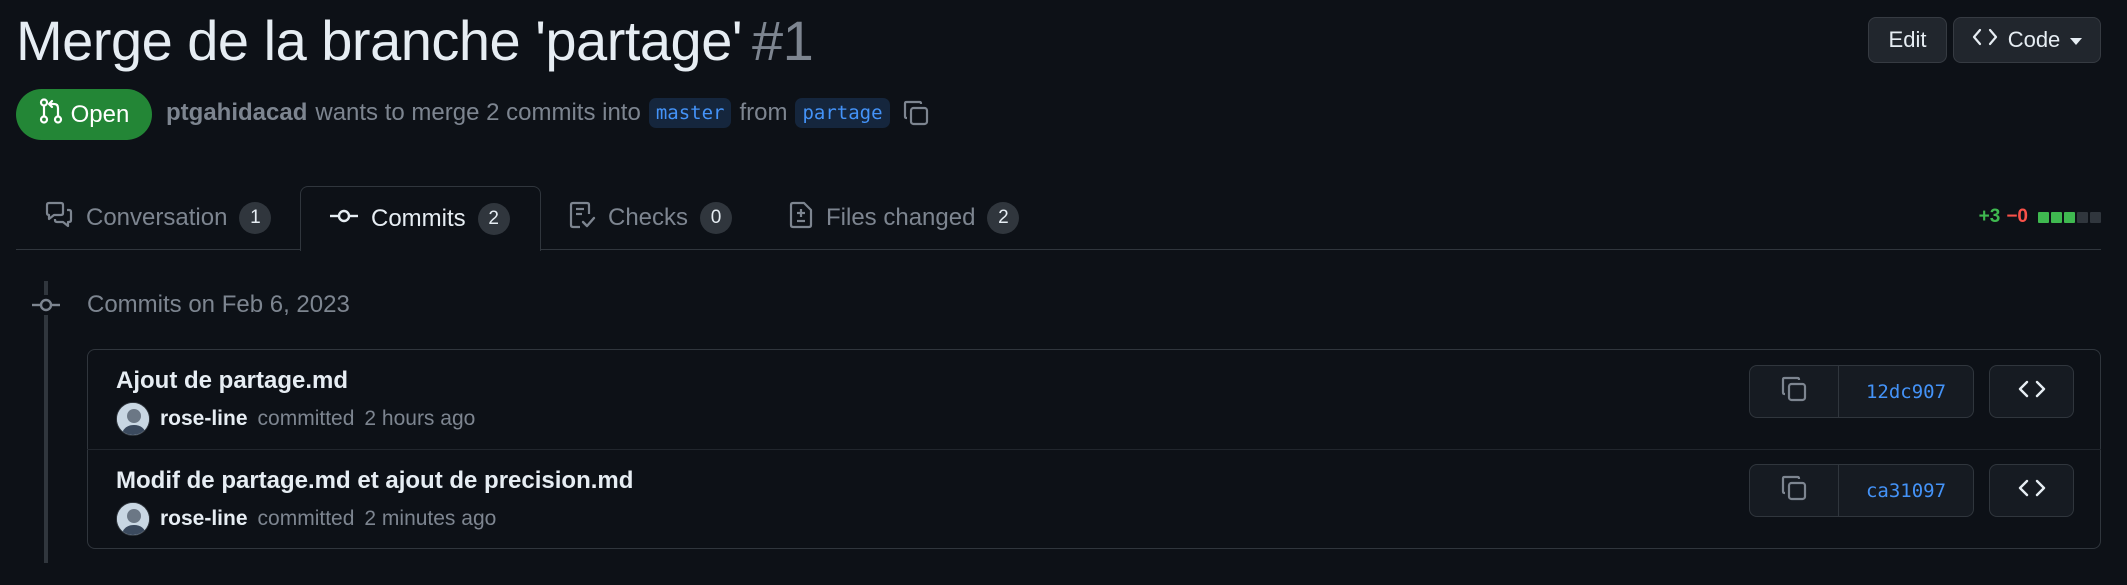  Describe the element at coordinates (100, 114) in the screenshot. I see `pr-state-label: Open` at that location.